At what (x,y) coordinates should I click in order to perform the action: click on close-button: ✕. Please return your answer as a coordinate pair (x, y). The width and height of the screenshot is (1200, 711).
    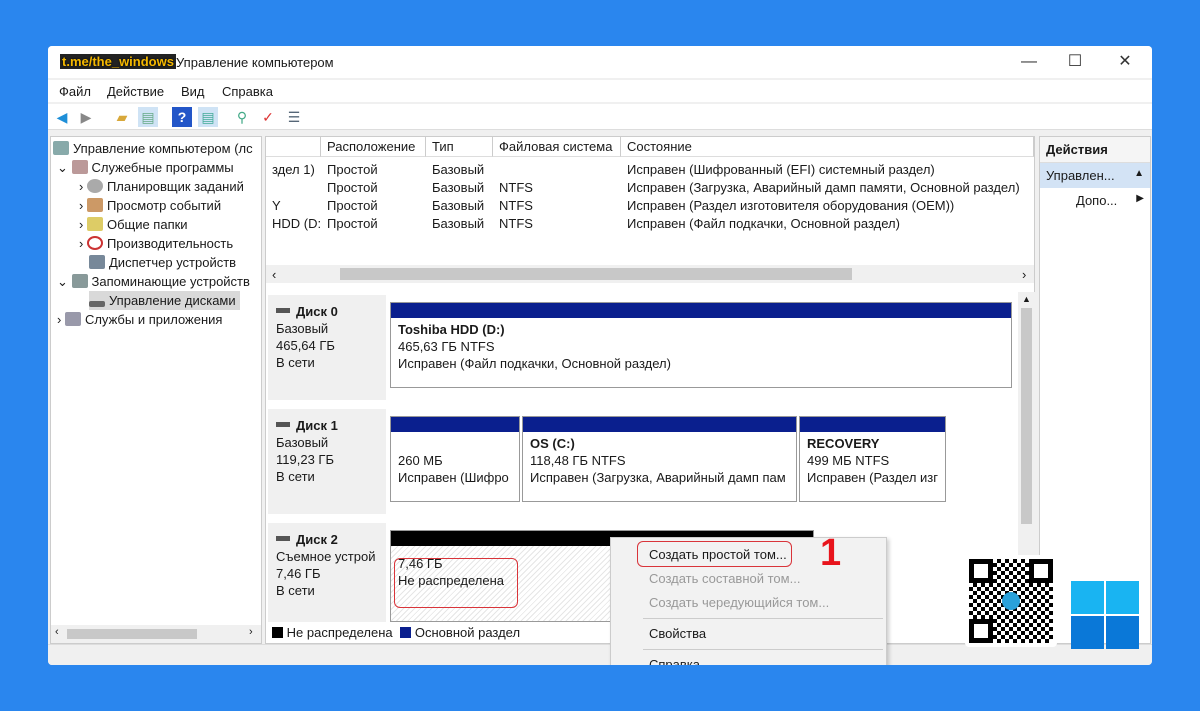
    Looking at the image, I should click on (1125, 62).